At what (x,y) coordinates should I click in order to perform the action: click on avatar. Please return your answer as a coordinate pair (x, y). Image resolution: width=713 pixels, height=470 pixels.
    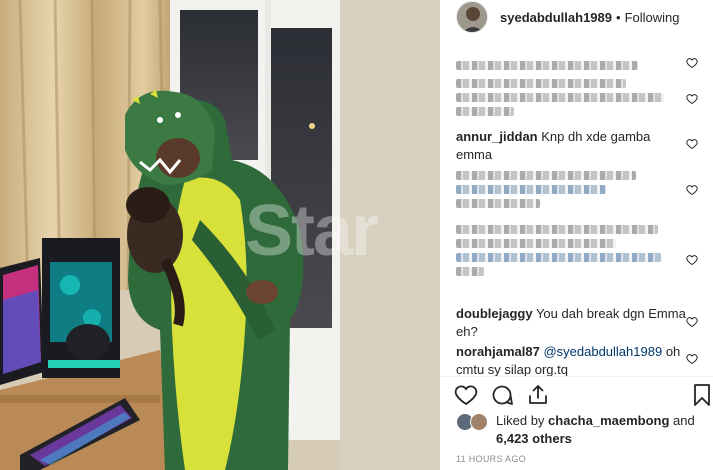
    Looking at the image, I should click on (472, 17).